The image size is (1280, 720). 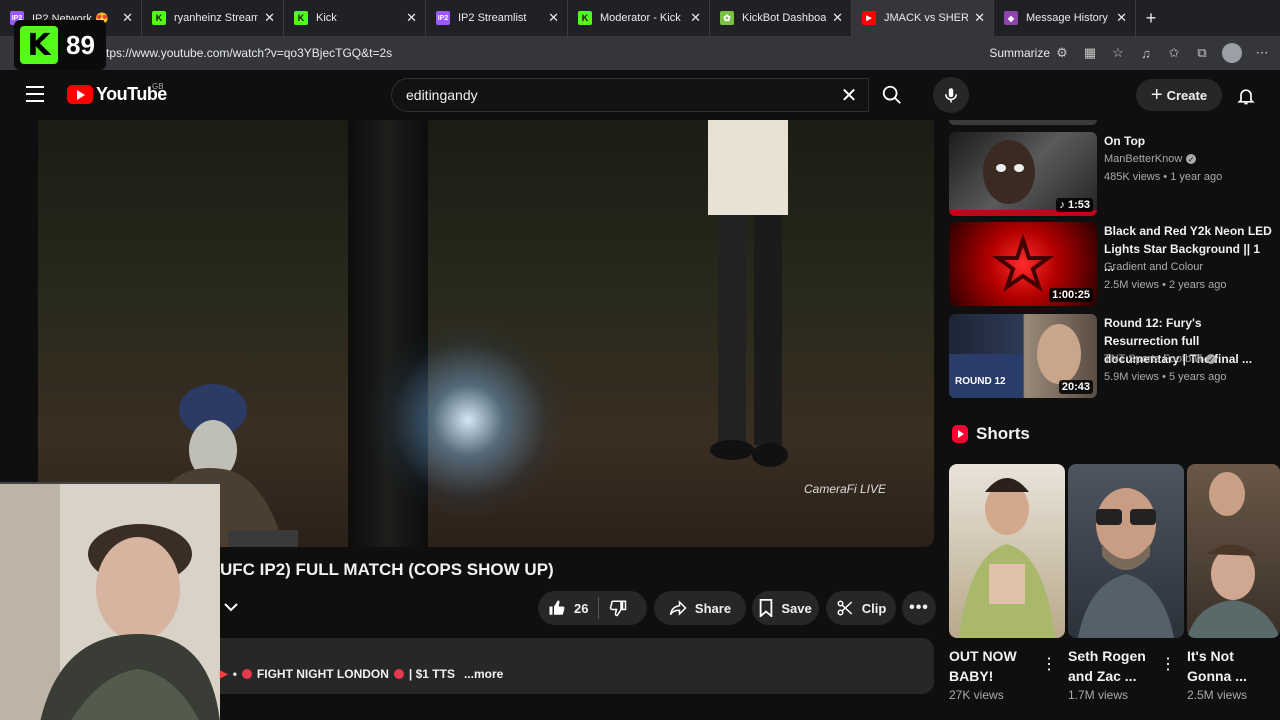 I want to click on description-text: FIGHT NIGHT LONDON, so click(x=322, y=674).